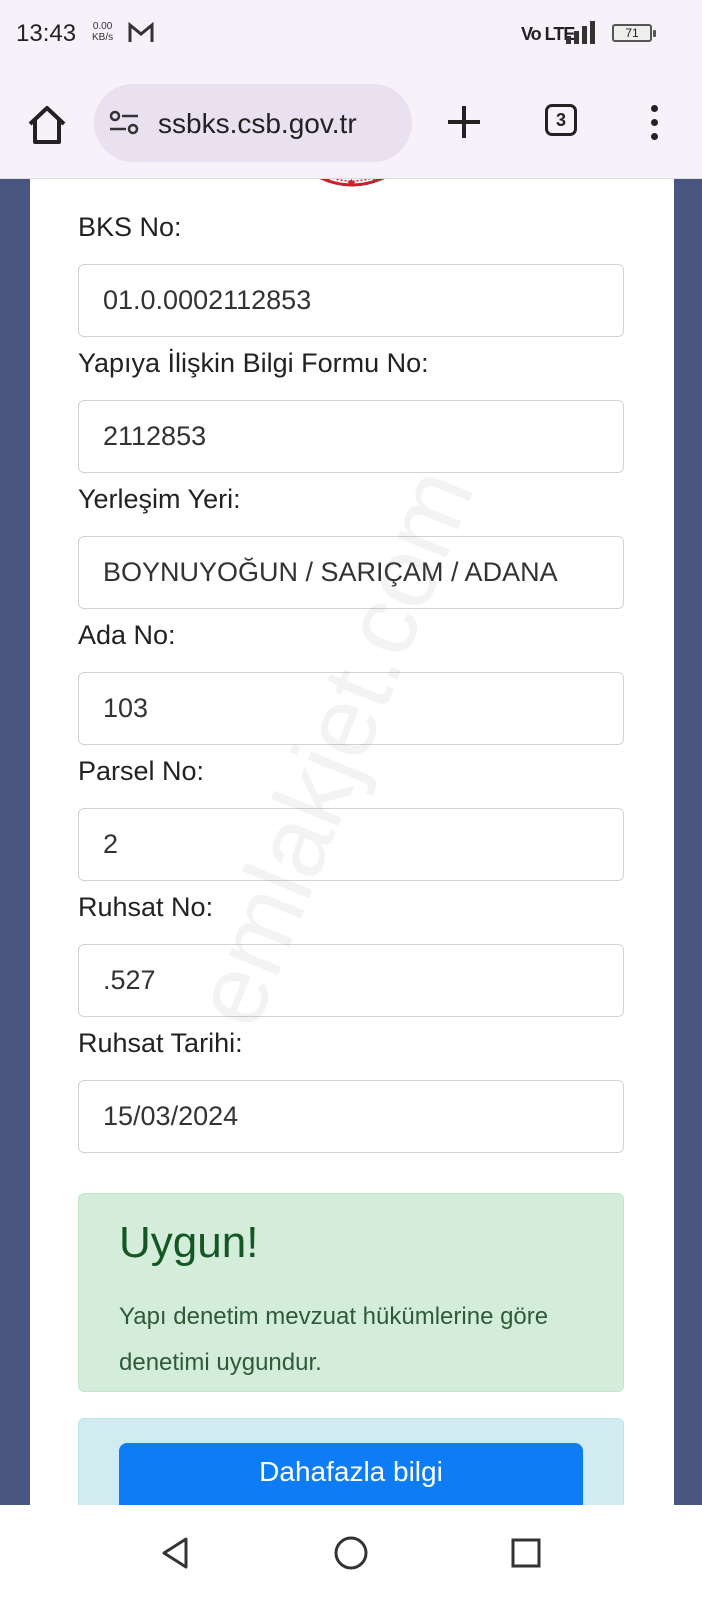  I want to click on parsel-no-label: Parsel No:, so click(141, 771).